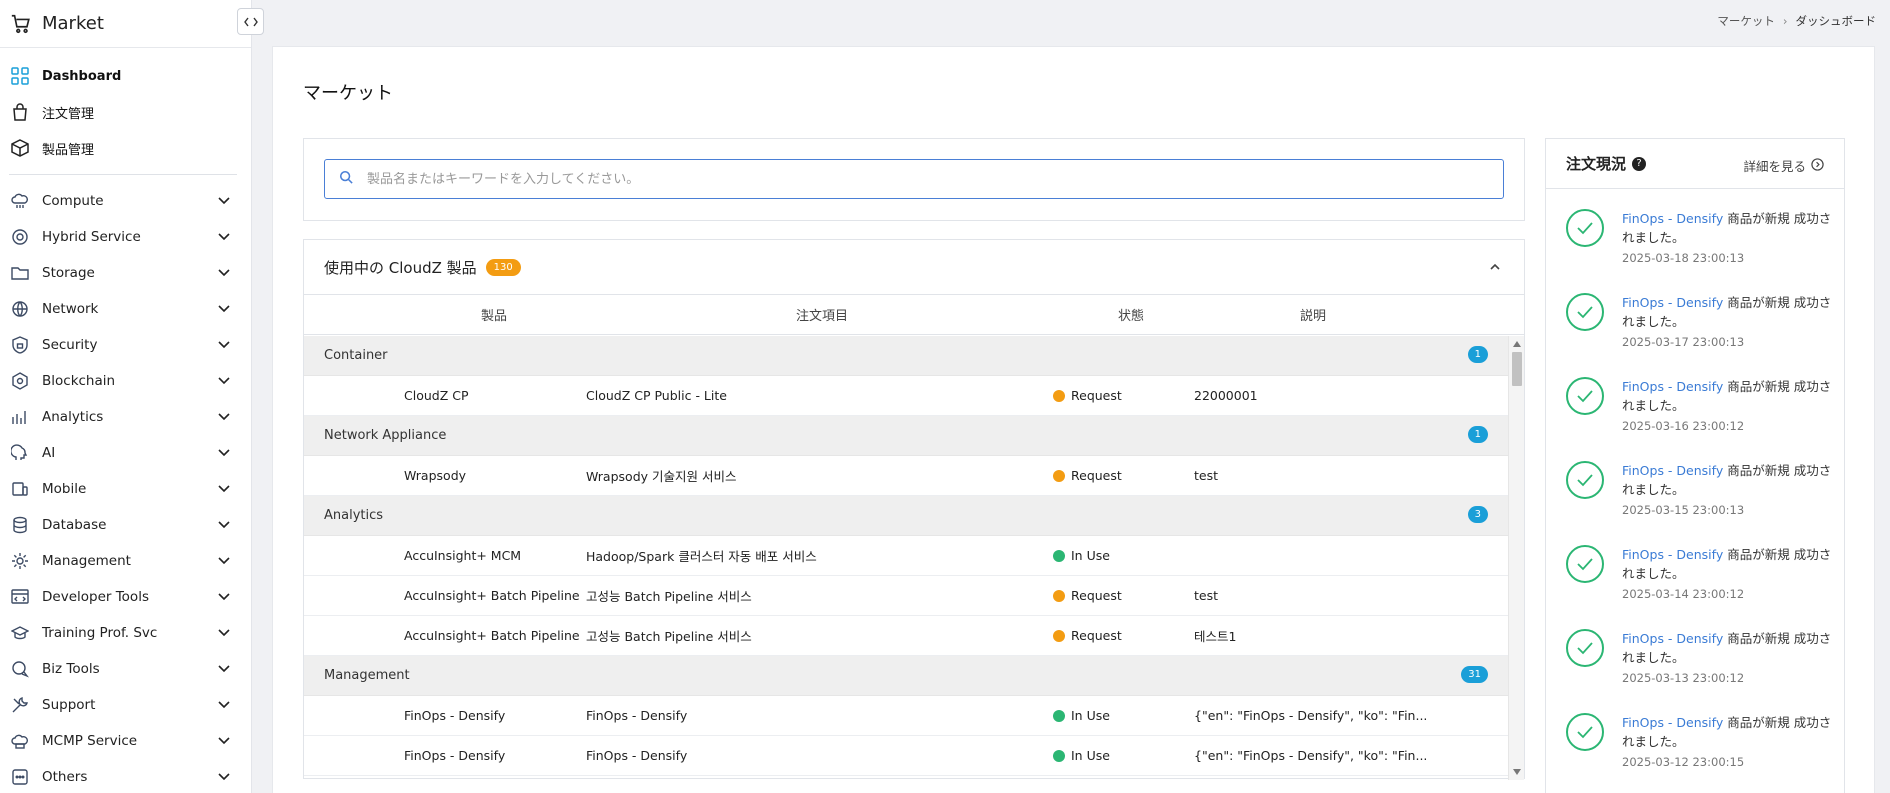  Describe the element at coordinates (492, 635) in the screenshot. I see `cell-product: AccuInsight+ Batch Pipeline` at that location.